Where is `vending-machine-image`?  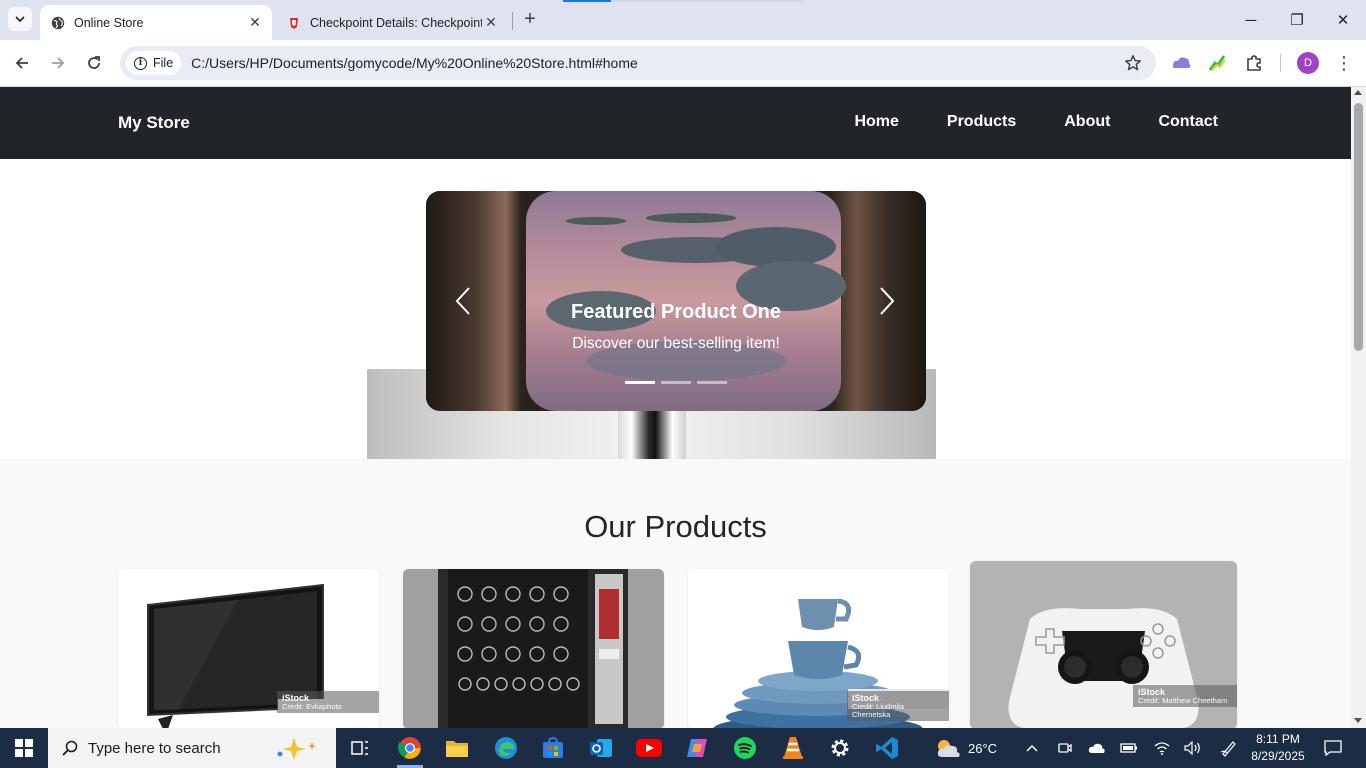 vending-machine-image is located at coordinates (533, 648).